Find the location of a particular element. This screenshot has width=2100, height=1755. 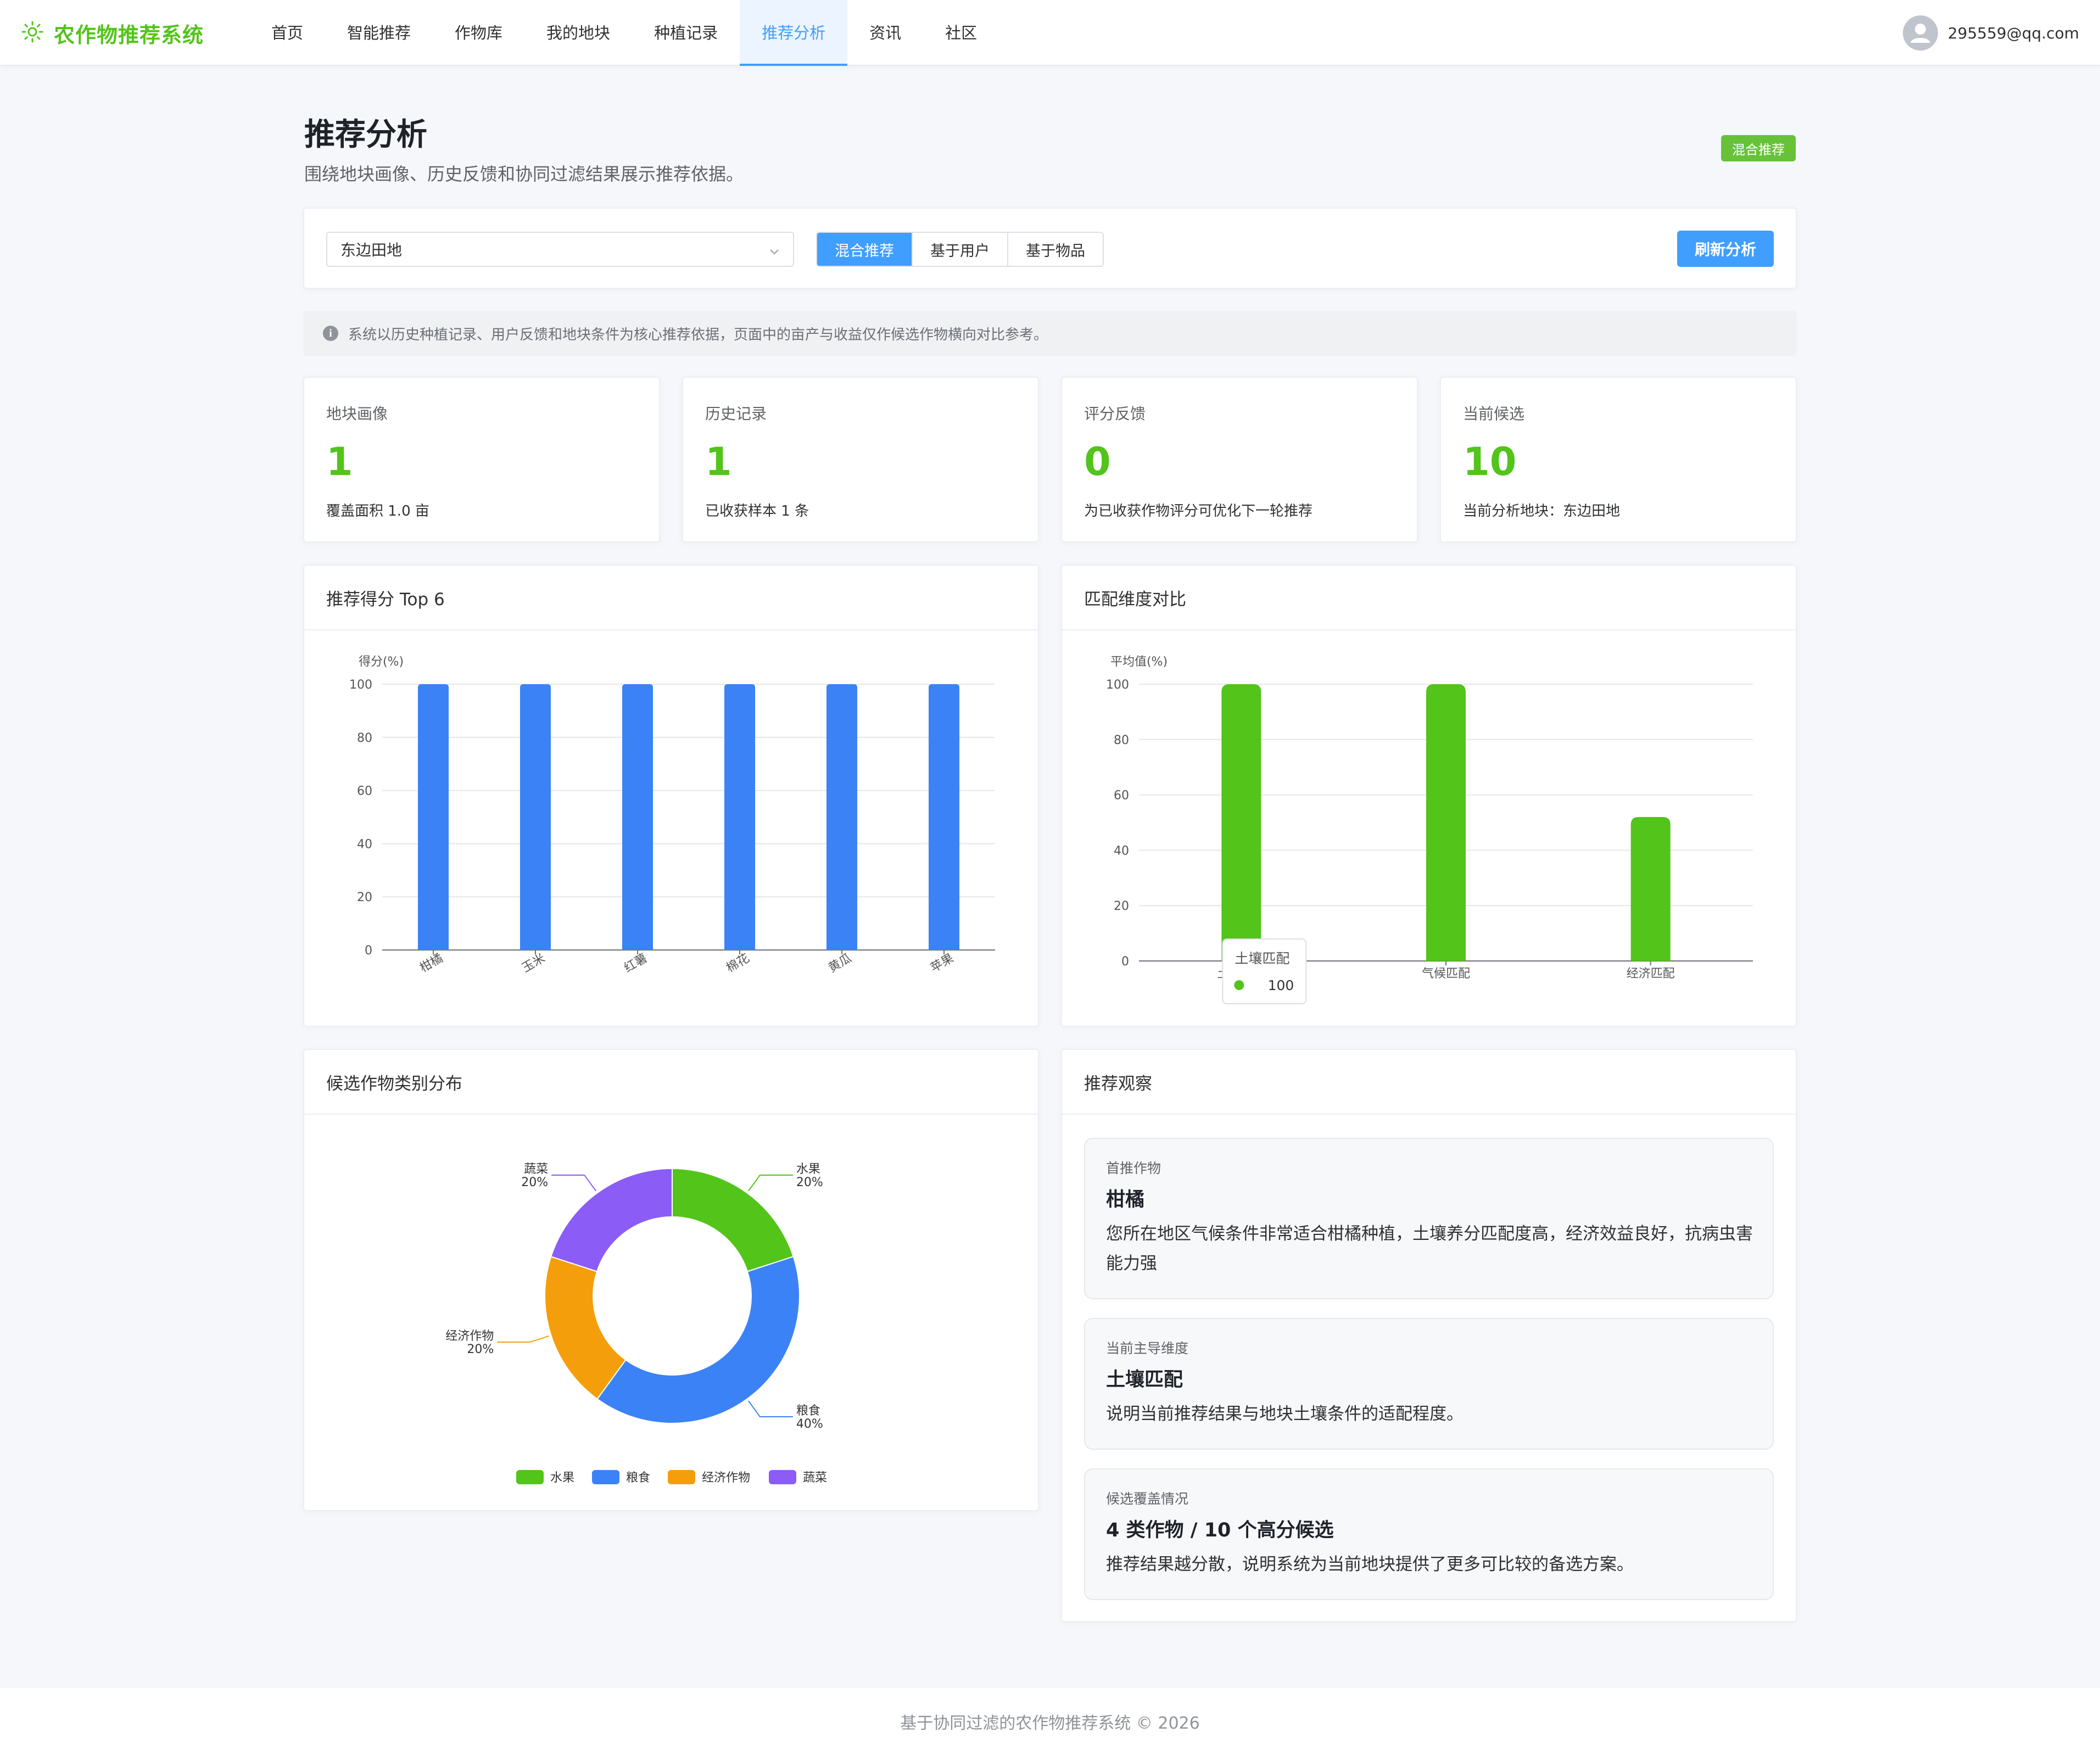

bar-土壤匹配 is located at coordinates (1241, 822).